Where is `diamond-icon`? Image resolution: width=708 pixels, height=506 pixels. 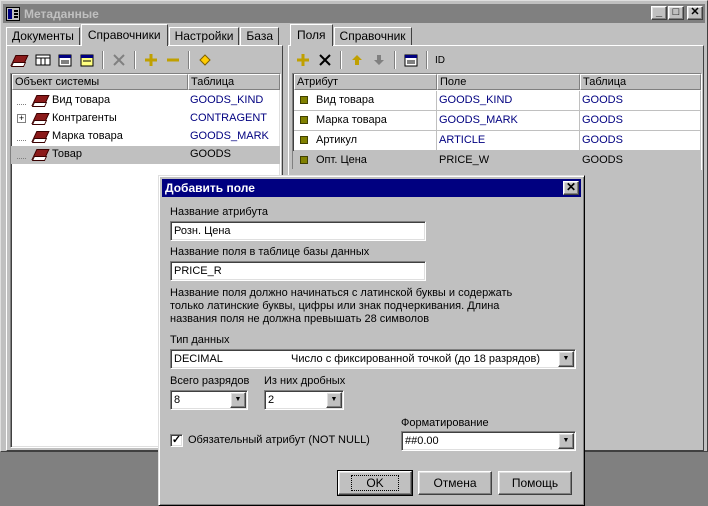
diamond-icon is located at coordinates (205, 60).